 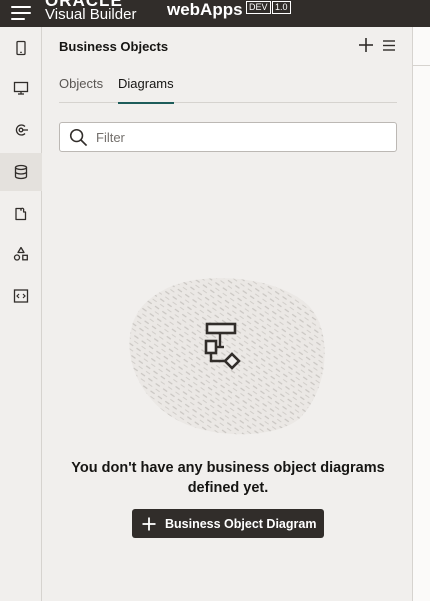 I want to click on rail-item-components, so click(x=21, y=214).